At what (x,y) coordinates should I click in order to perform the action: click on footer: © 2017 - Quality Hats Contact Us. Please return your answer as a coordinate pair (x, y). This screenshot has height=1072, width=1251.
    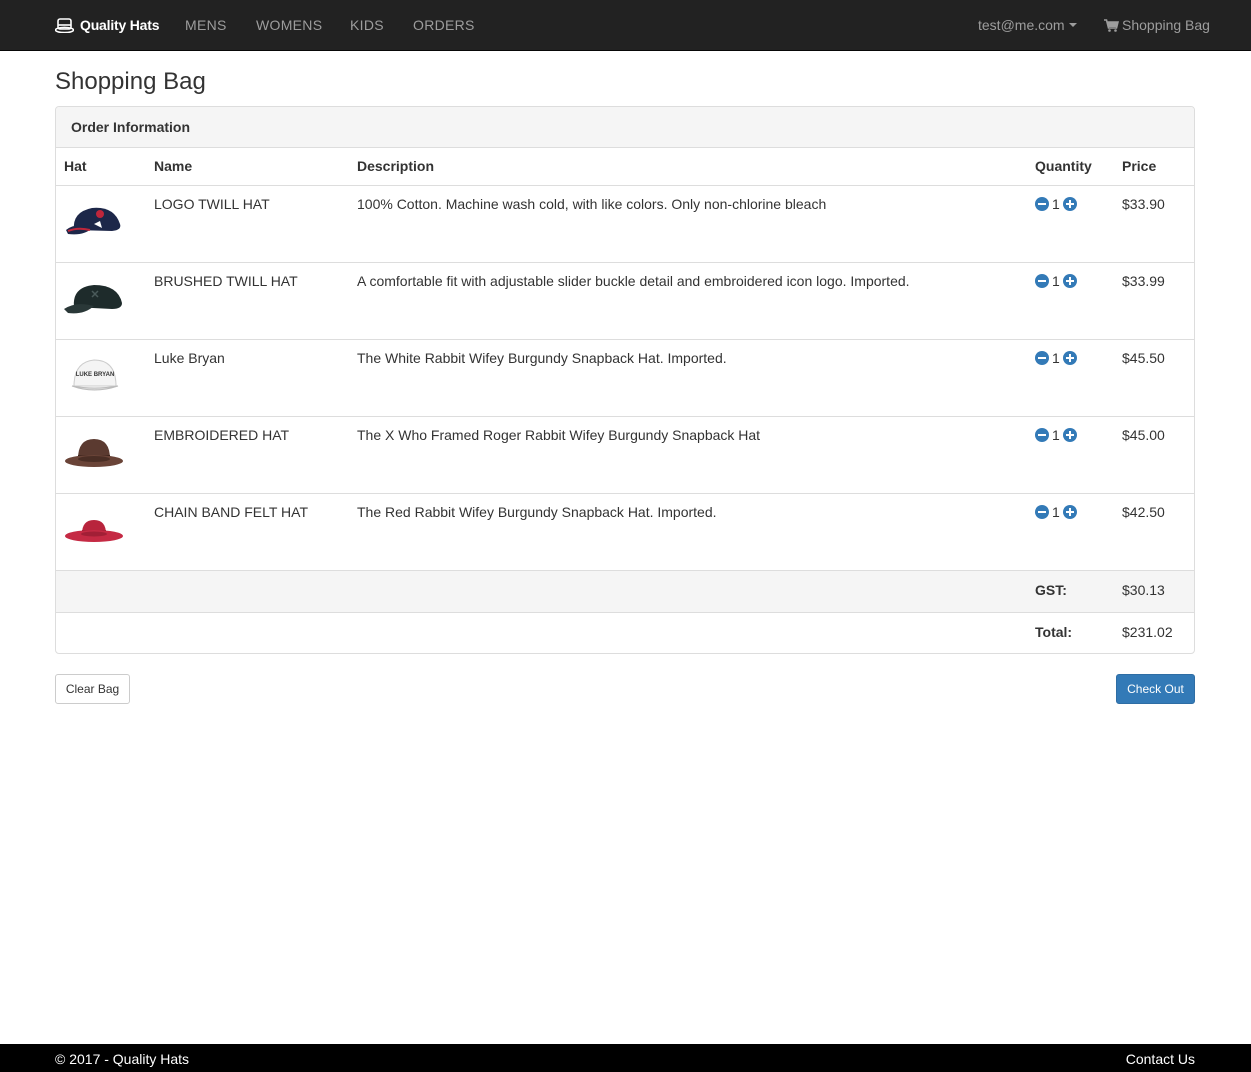
    Looking at the image, I should click on (625, 1058).